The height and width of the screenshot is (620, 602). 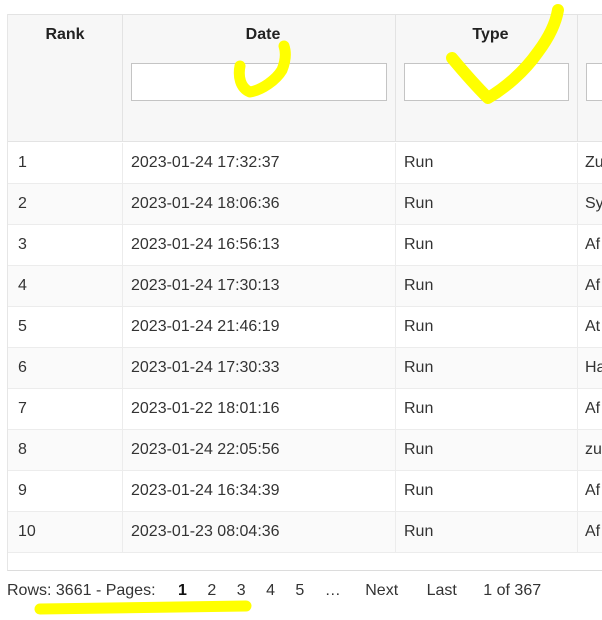 I want to click on date-cell: 2023-01-24 22:05:56, so click(x=259, y=450).